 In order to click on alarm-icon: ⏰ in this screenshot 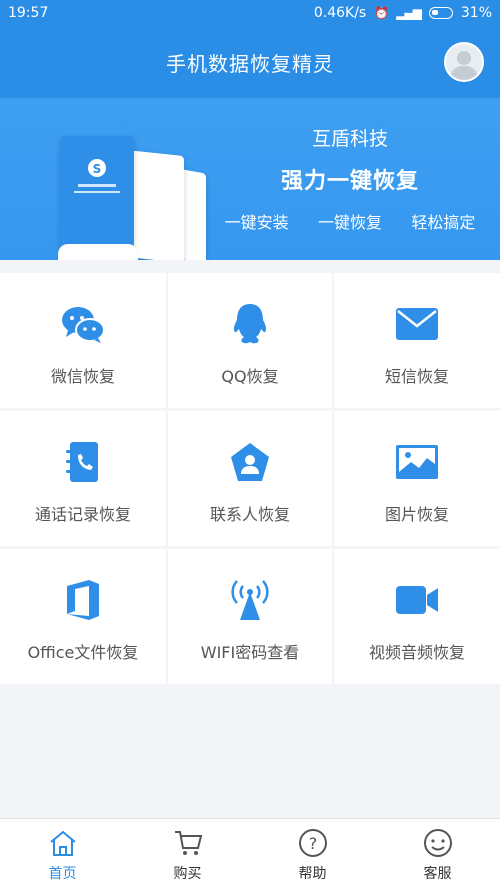, I will do `click(381, 13)`.